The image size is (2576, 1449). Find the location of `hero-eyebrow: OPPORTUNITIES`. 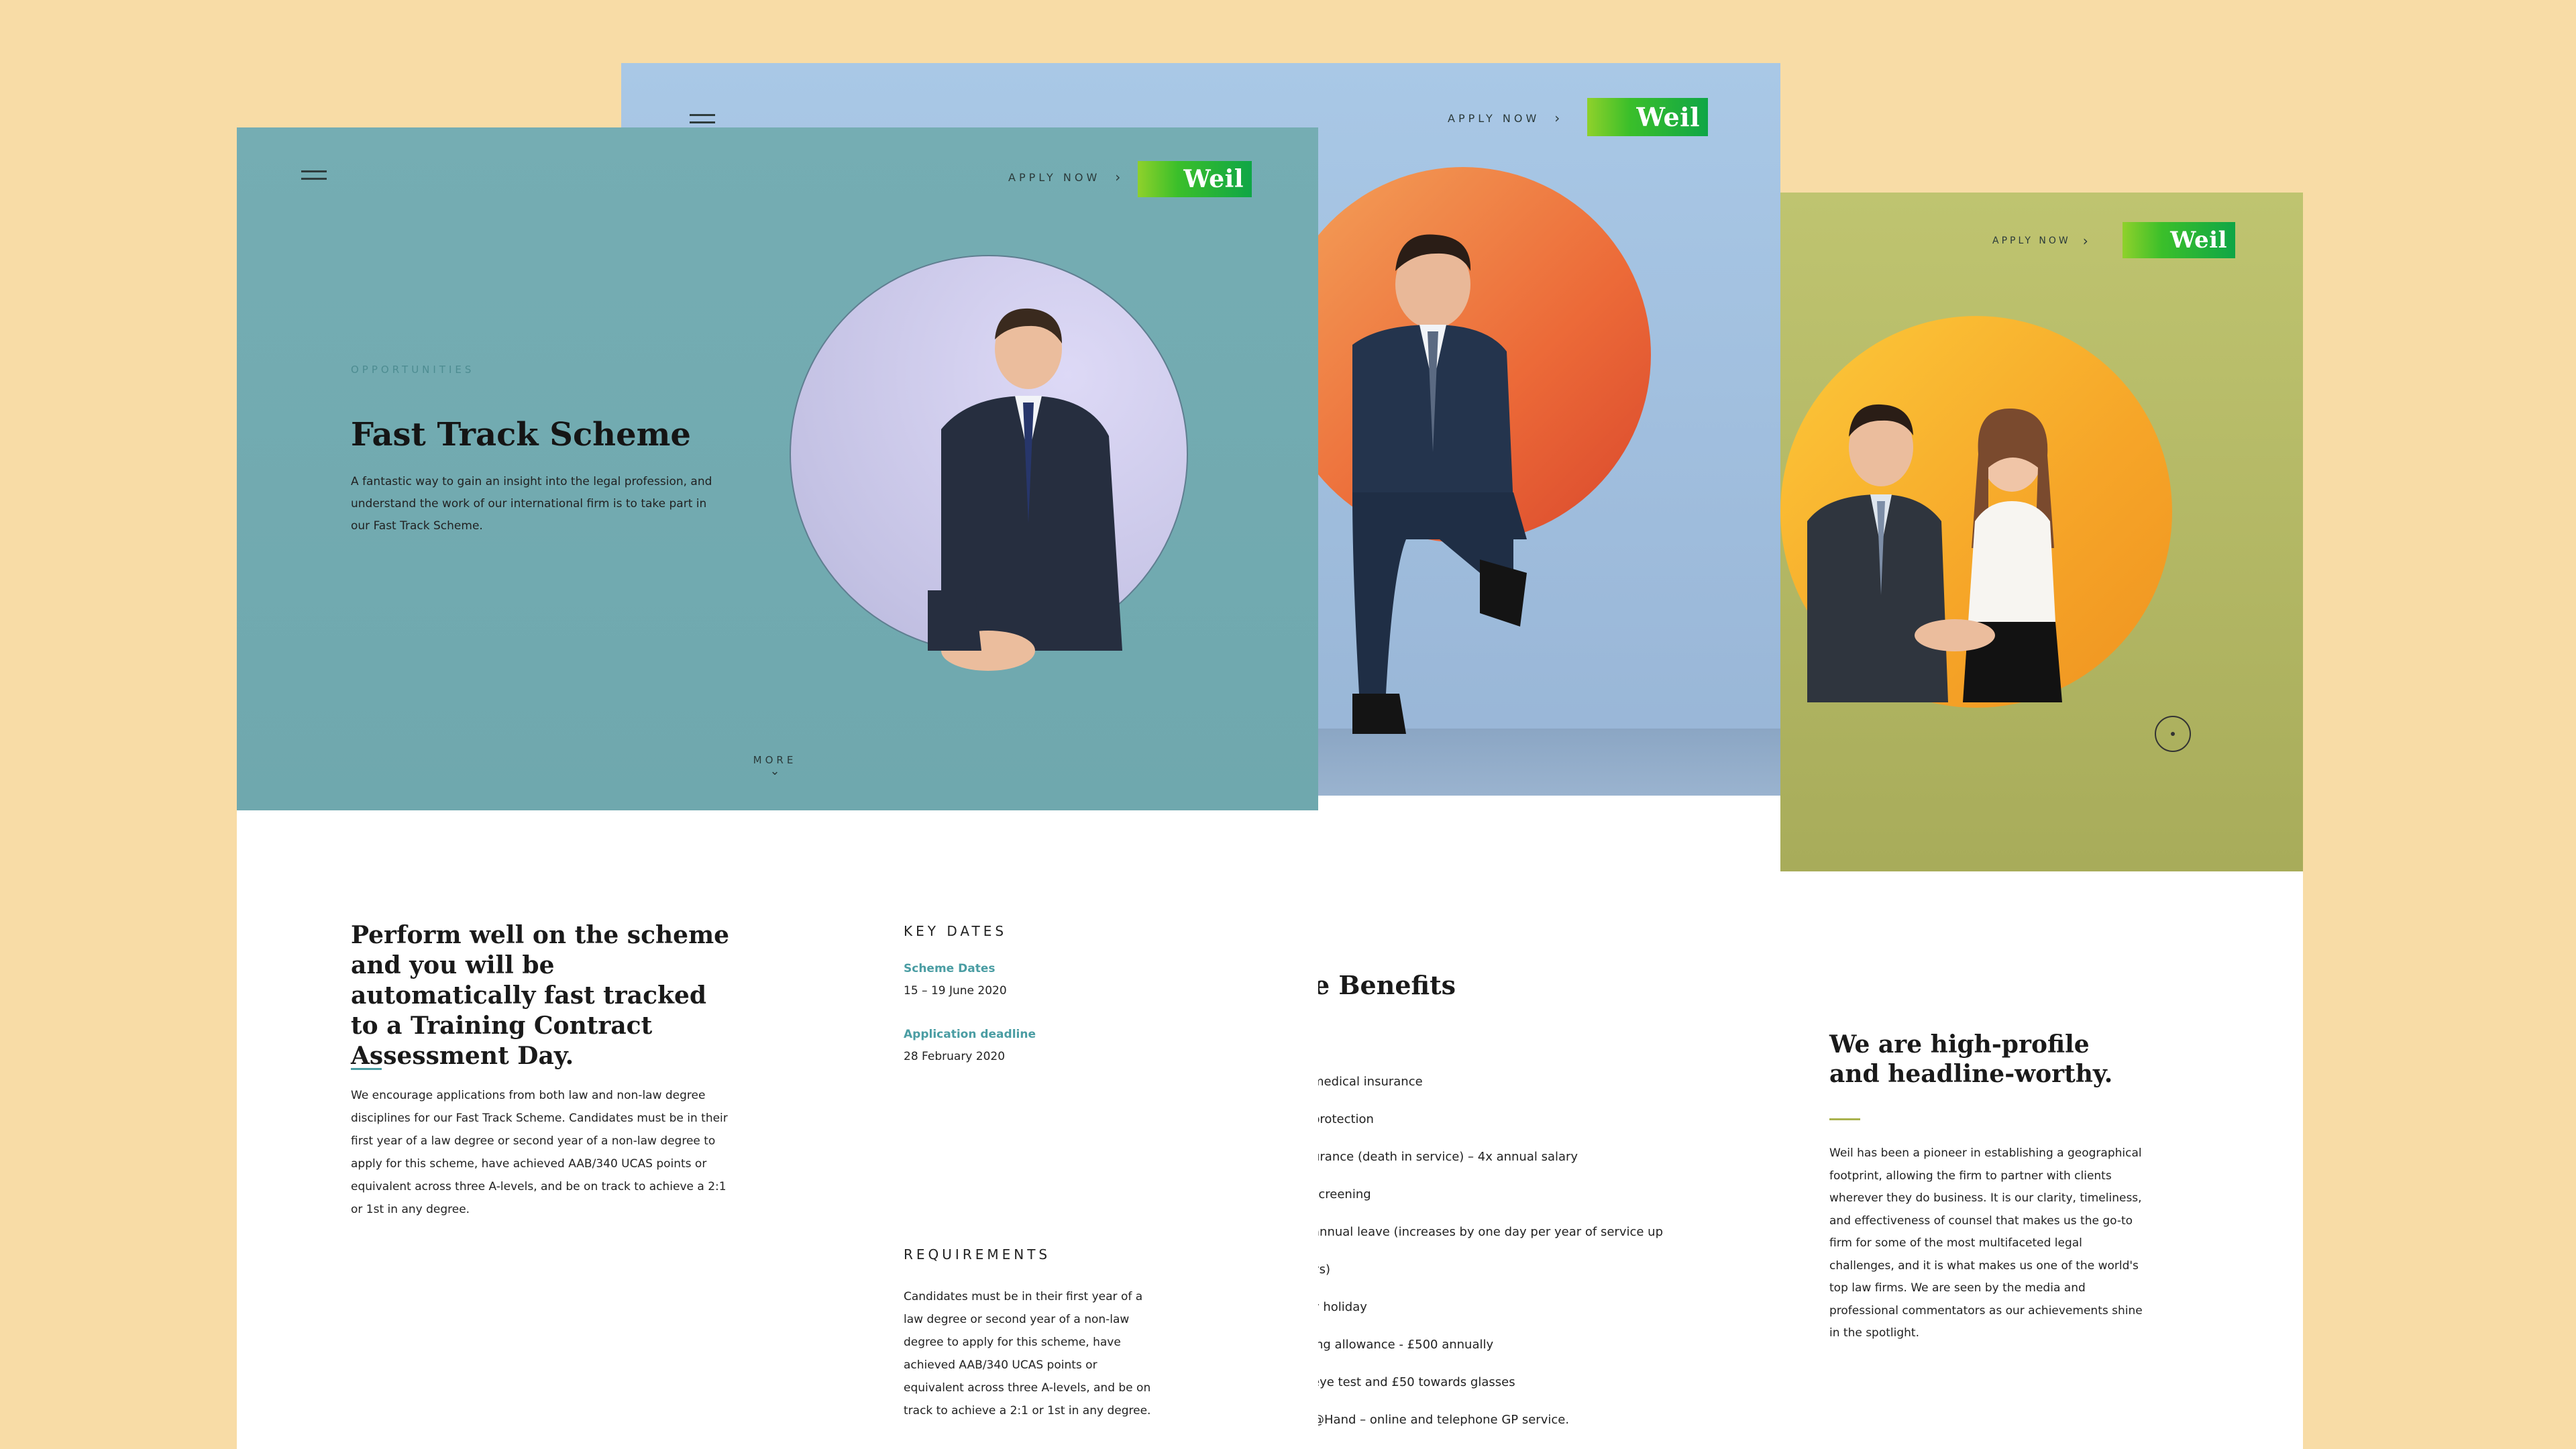

hero-eyebrow: OPPORTUNITIES is located at coordinates (413, 370).